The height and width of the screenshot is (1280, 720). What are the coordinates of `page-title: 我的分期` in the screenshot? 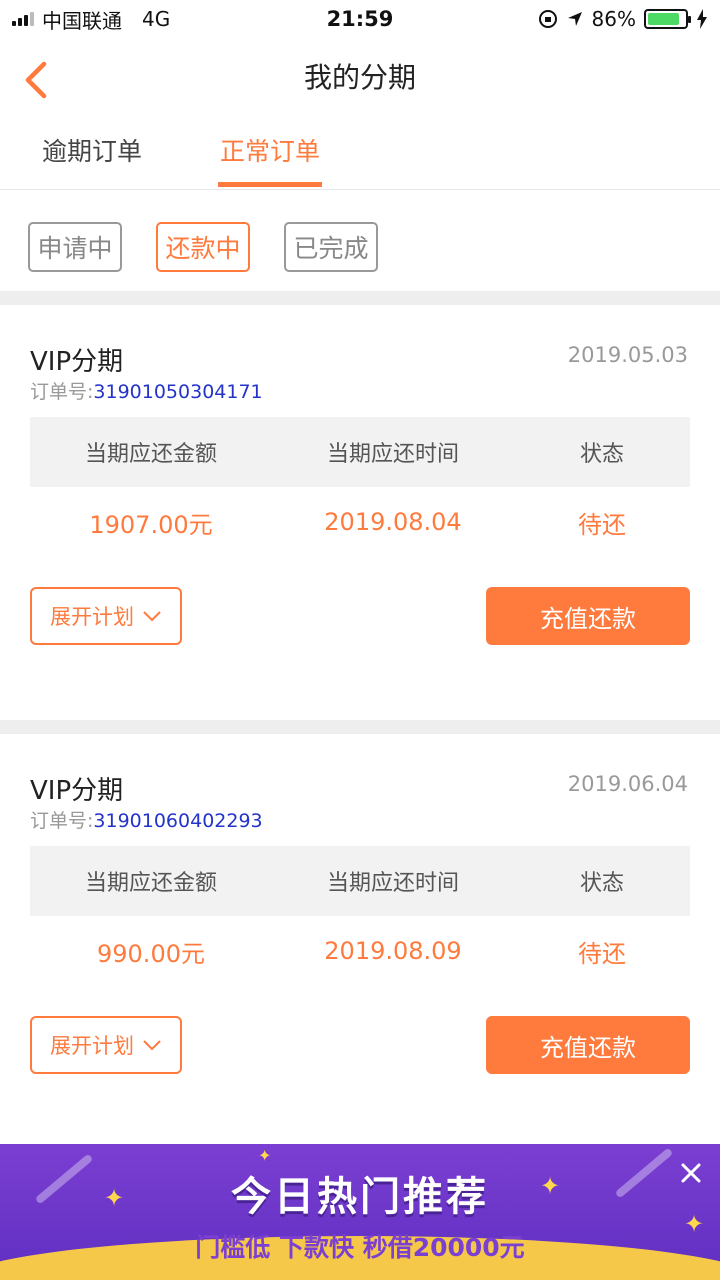 It's located at (359, 77).